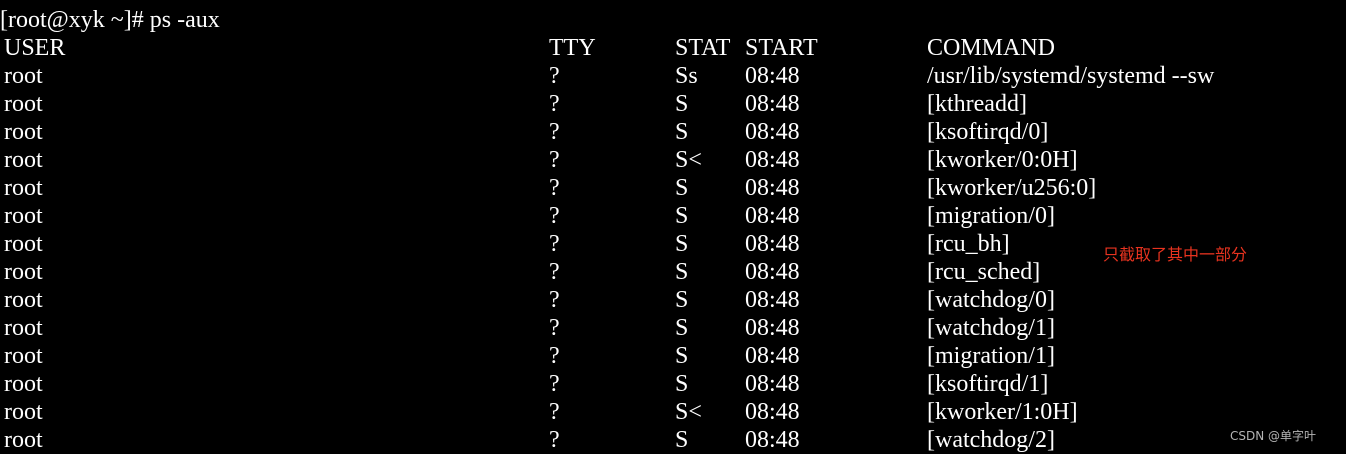 Image resolution: width=1346 pixels, height=454 pixels. What do you see at coordinates (703, 48) in the screenshot?
I see `header-stat: STAT` at bounding box center [703, 48].